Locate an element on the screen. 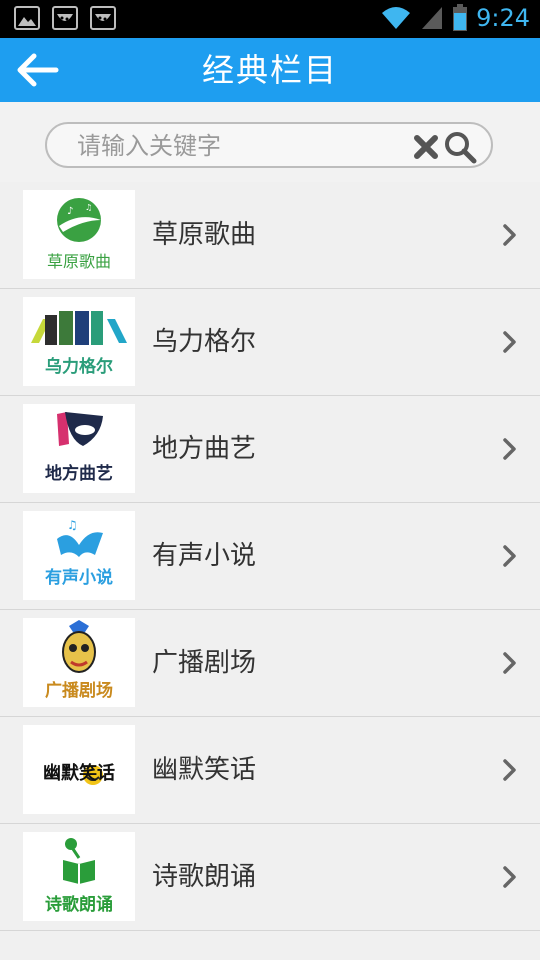  logo-text: 诗歌朗诵 is located at coordinates (79, 904).